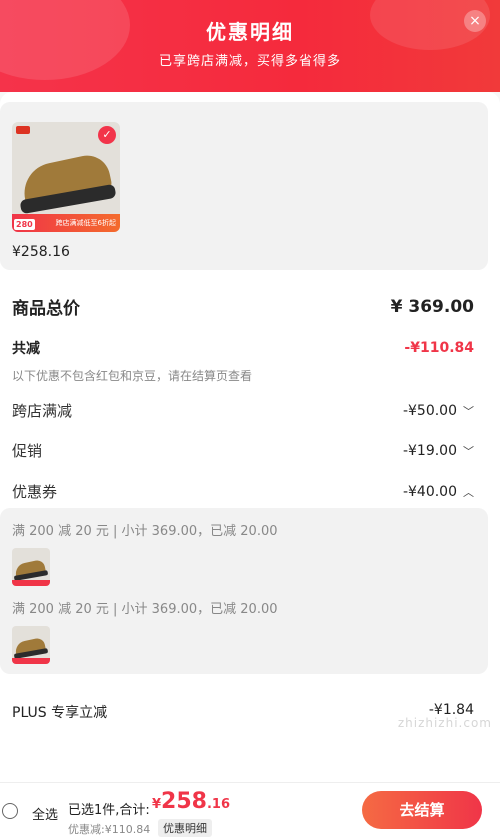 This screenshot has width=500, height=838. I want to click on page-title: 优惠明细, so click(250, 32).